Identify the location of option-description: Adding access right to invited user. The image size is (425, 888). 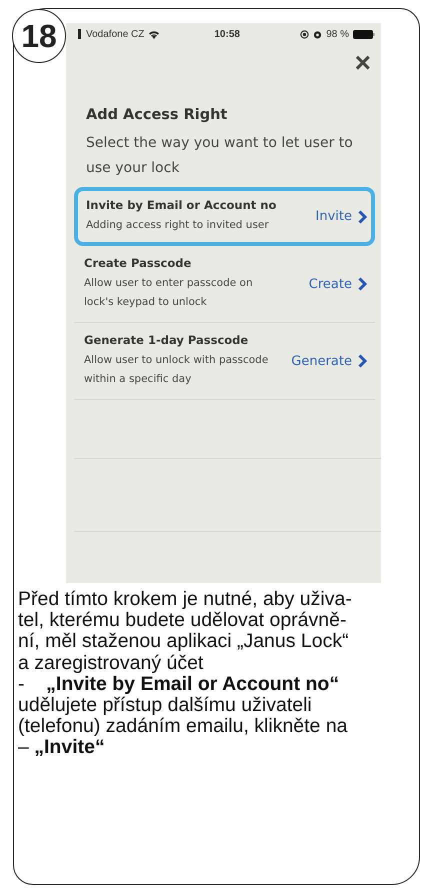
(178, 225).